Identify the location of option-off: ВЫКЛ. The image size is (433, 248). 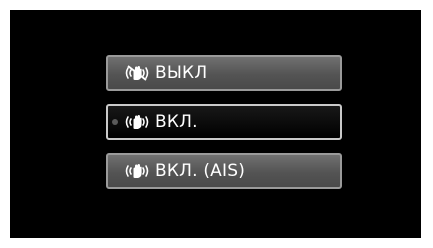
(224, 73).